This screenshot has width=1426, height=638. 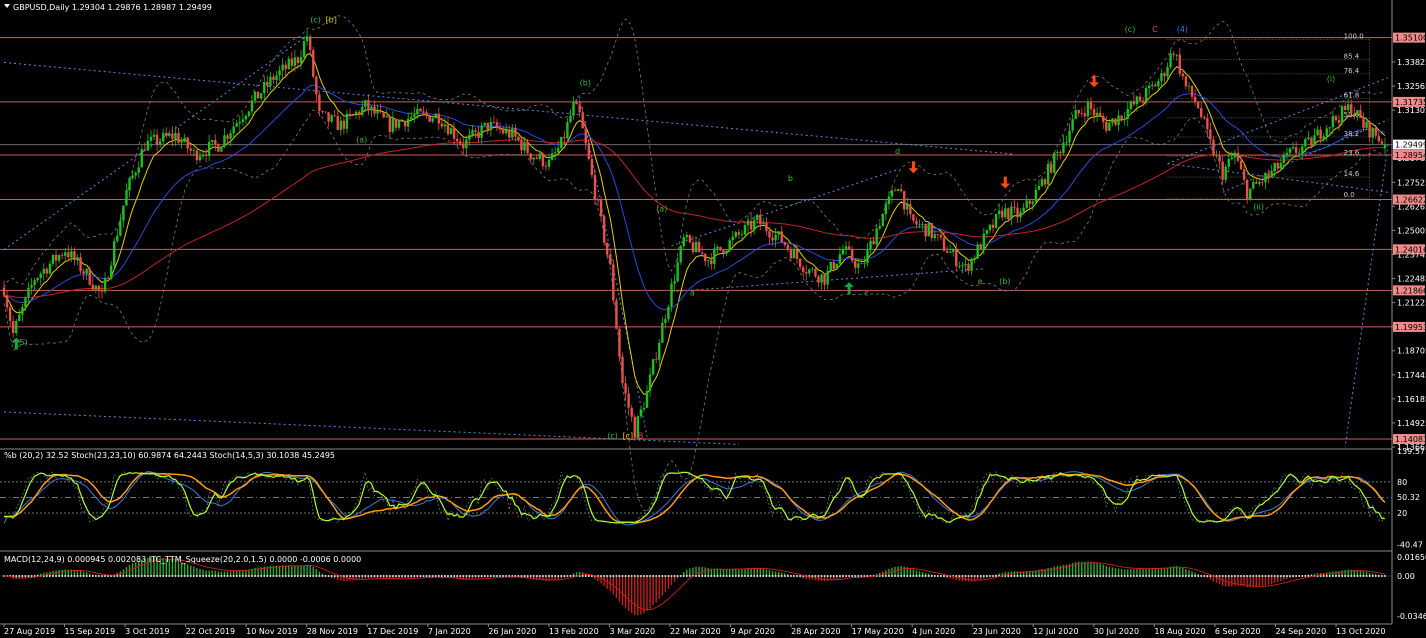 What do you see at coordinates (1411, 182) in the screenshot?
I see `price-tick-label: 1.27525` at bounding box center [1411, 182].